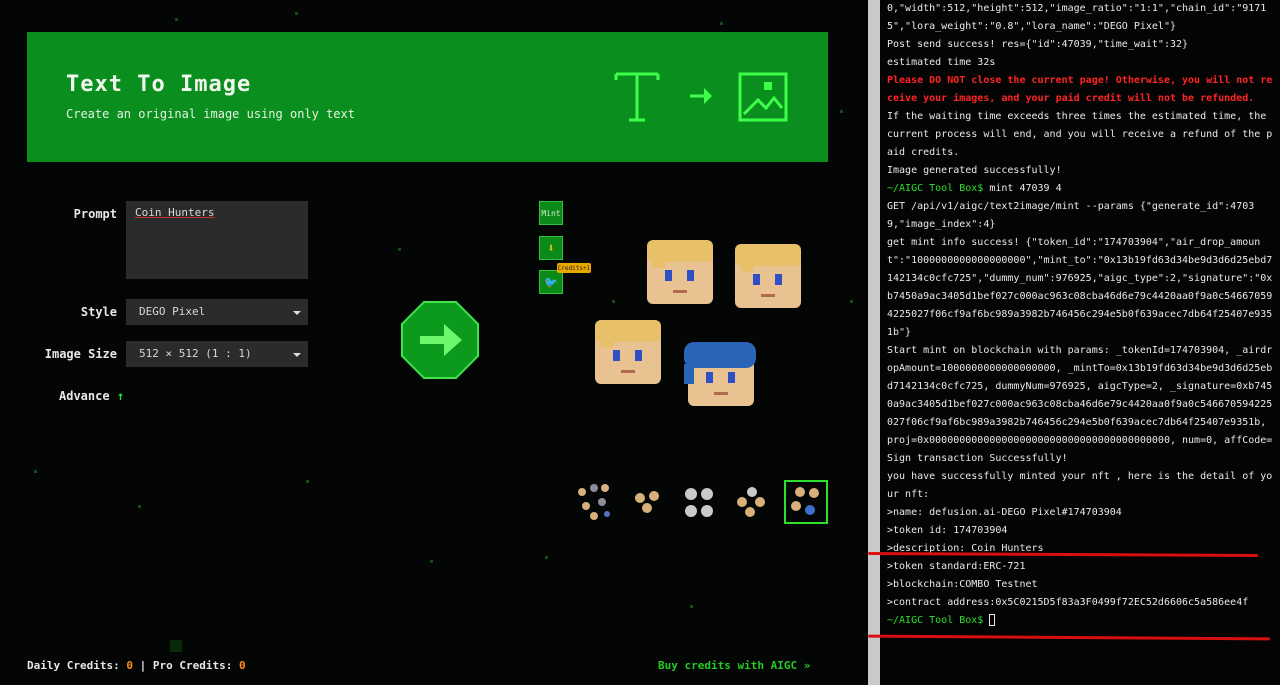 This screenshot has width=1280, height=685. What do you see at coordinates (84, 396) in the screenshot?
I see `advance-label: Advance` at bounding box center [84, 396].